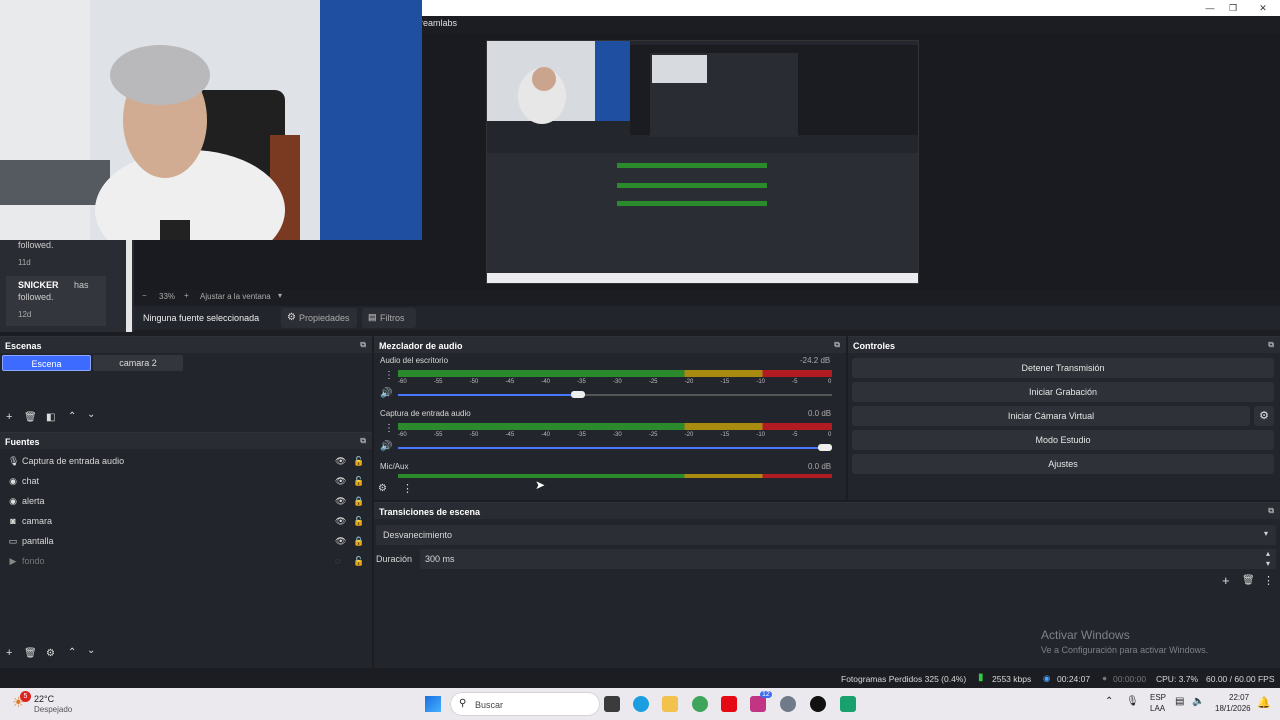 Image resolution: width=1280 pixels, height=720 pixels. Describe the element at coordinates (1157, 708) in the screenshot. I see `lang-layout: LAA` at that location.